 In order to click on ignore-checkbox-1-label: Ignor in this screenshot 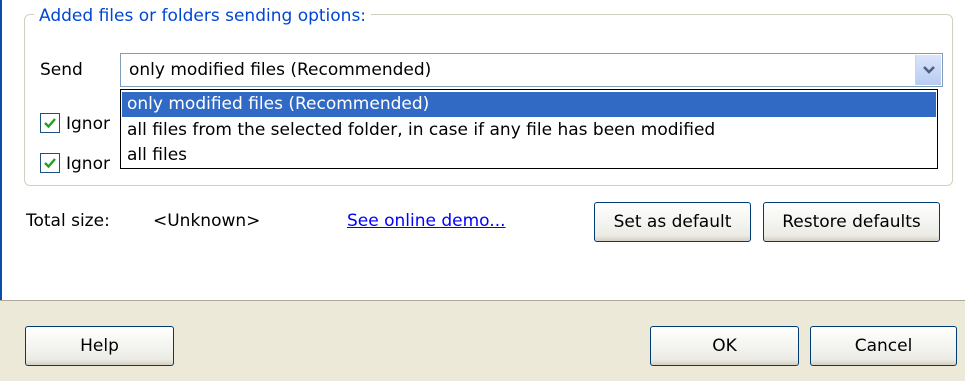, I will do `click(88, 124)`.